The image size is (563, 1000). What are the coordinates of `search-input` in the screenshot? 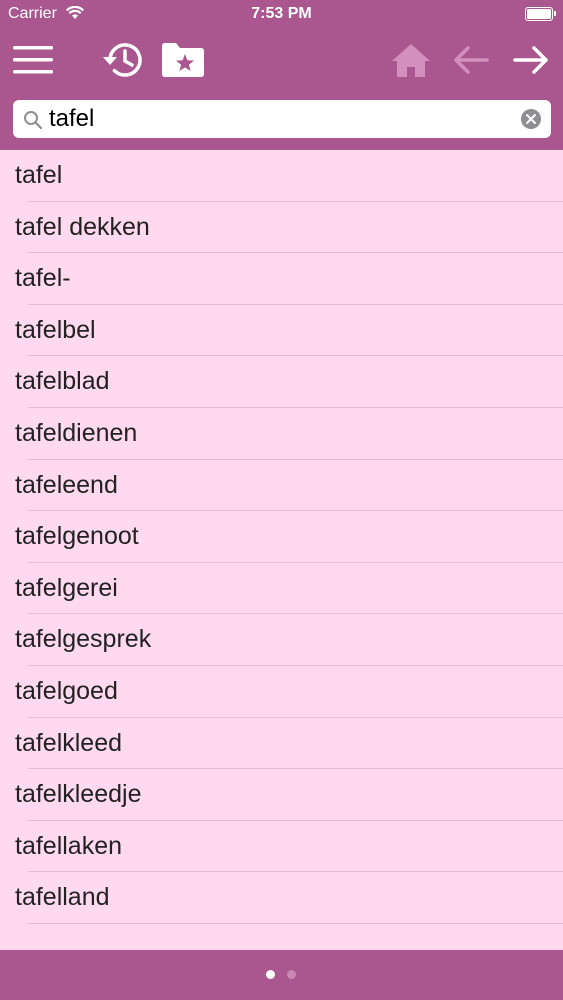 It's located at (284, 119).